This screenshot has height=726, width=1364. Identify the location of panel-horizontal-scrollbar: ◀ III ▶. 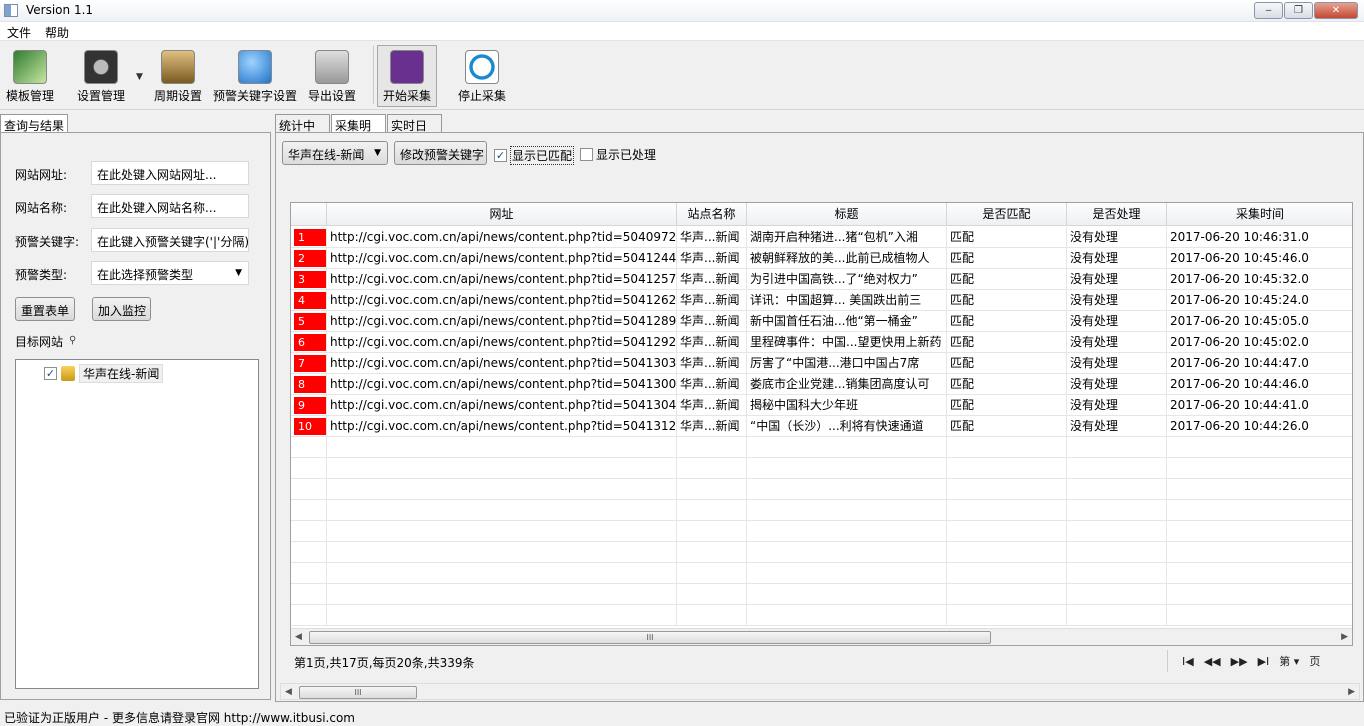
(820, 691).